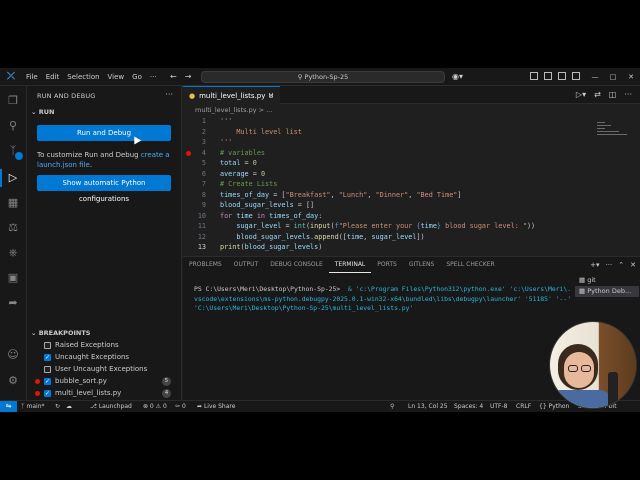 Image resolution: width=640 pixels, height=480 pixels. I want to click on encoding: UTF-8, so click(499, 406).